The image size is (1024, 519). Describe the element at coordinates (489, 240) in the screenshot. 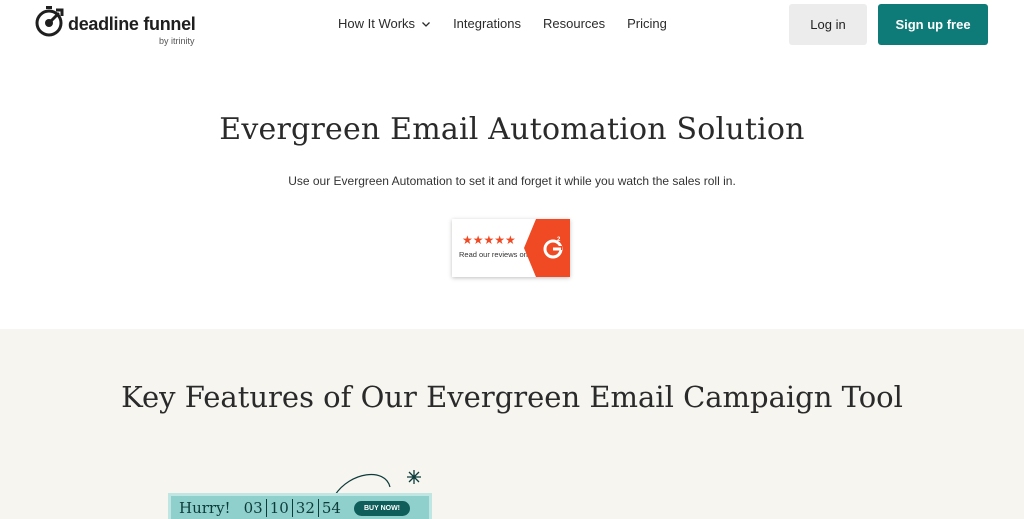

I see `rating-stars-icon: ★★★★★` at that location.